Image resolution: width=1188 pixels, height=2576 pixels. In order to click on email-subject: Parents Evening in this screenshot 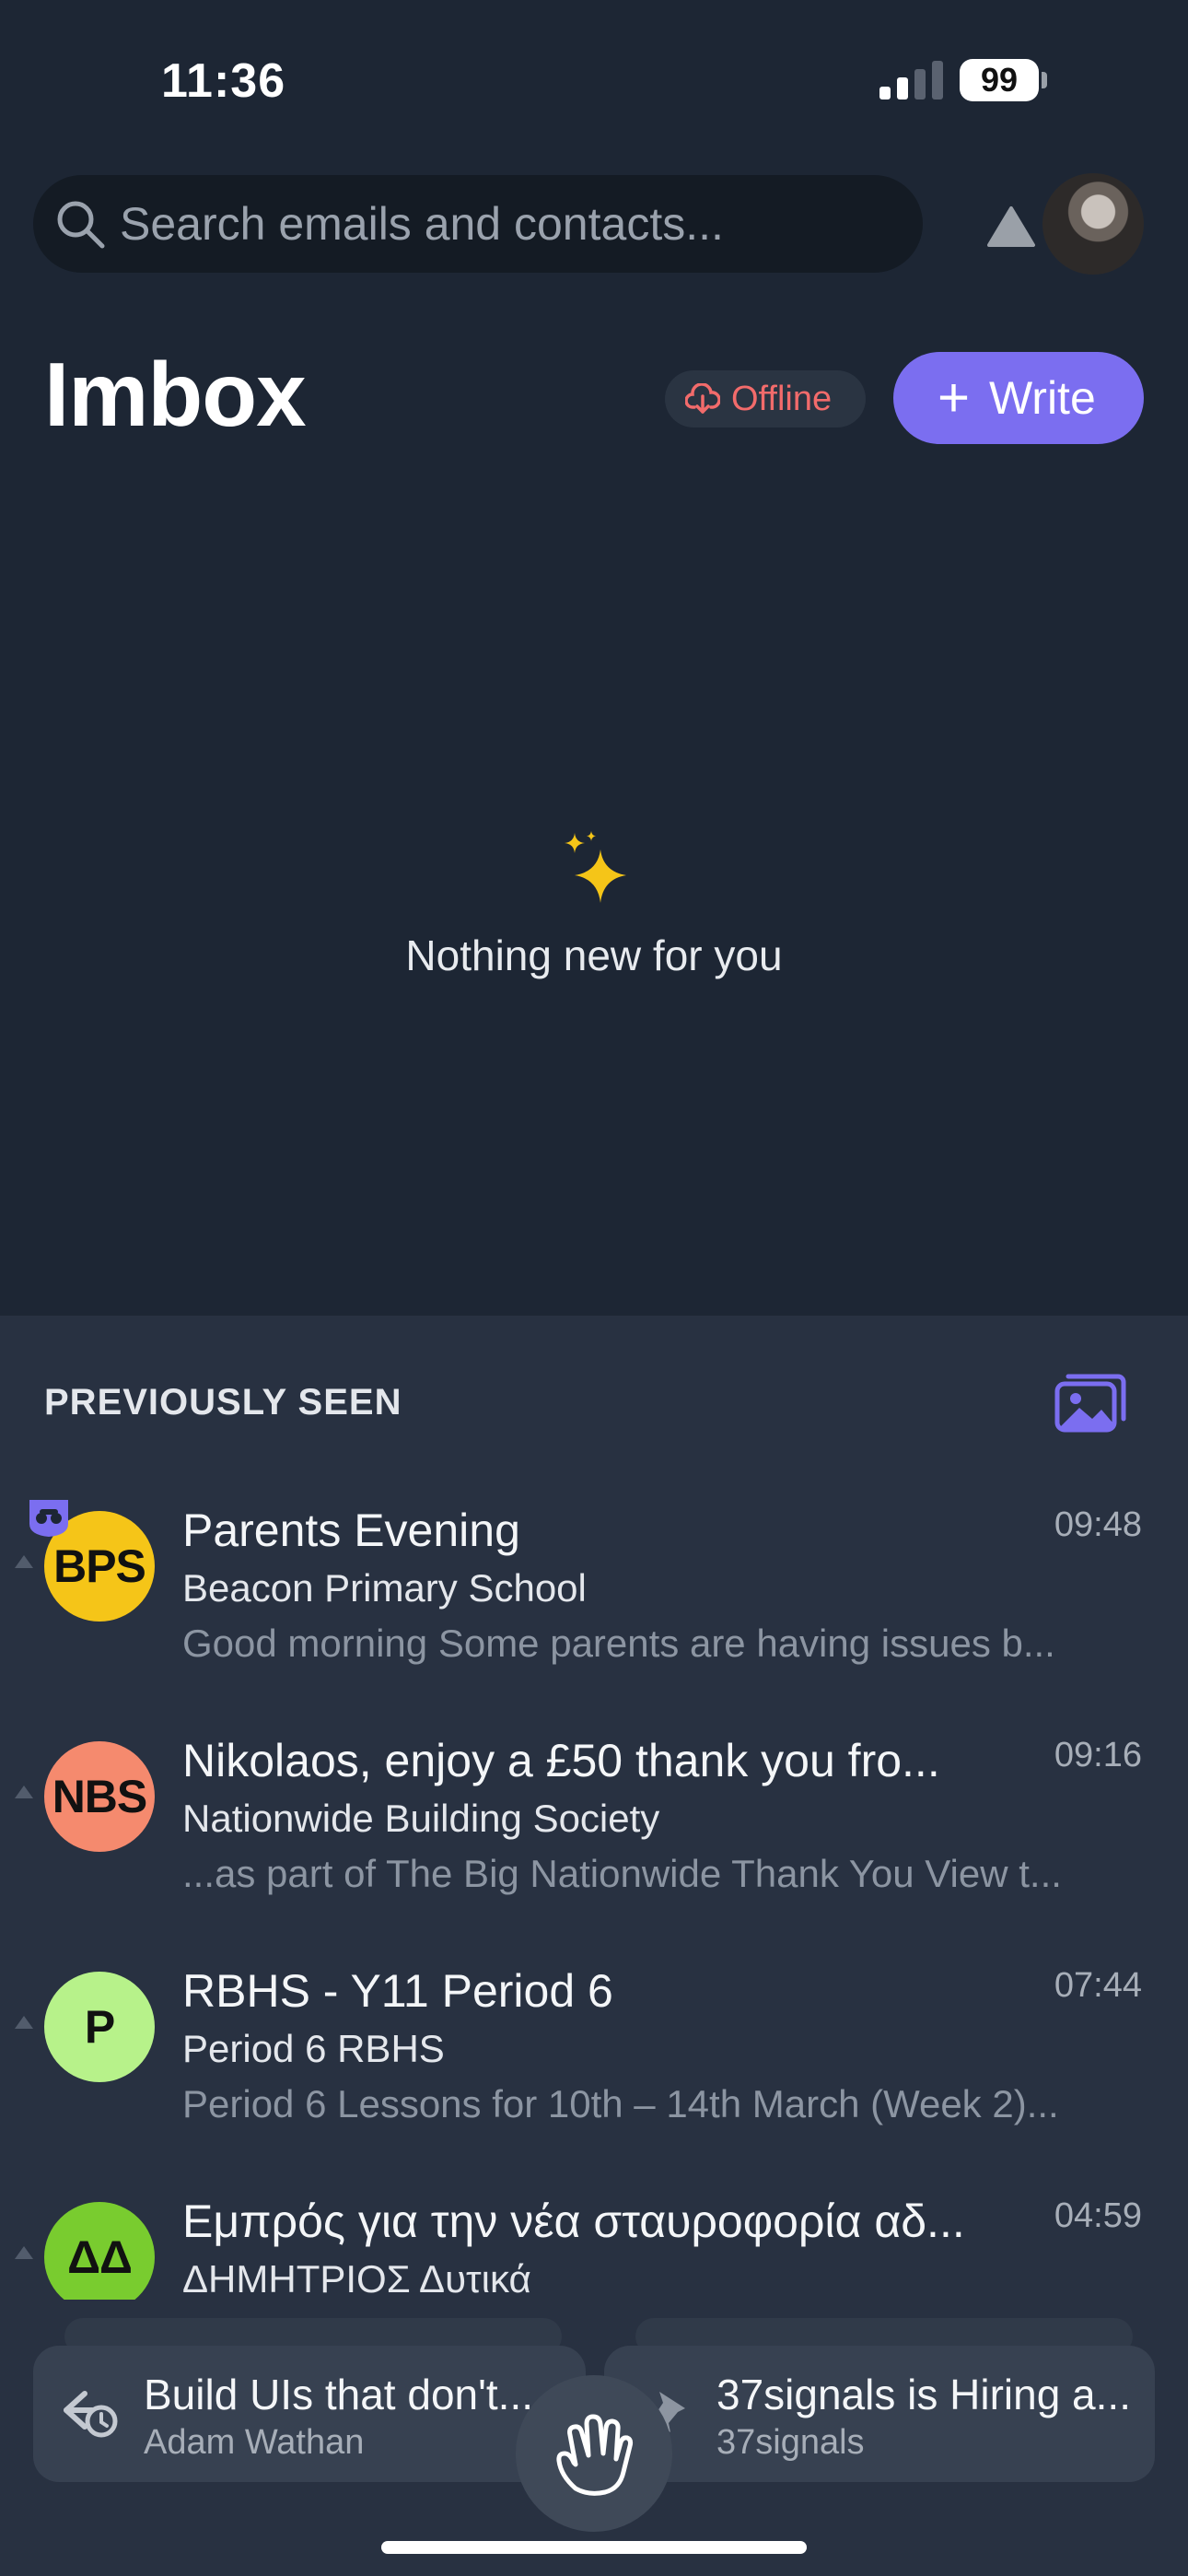, I will do `click(351, 1531)`.